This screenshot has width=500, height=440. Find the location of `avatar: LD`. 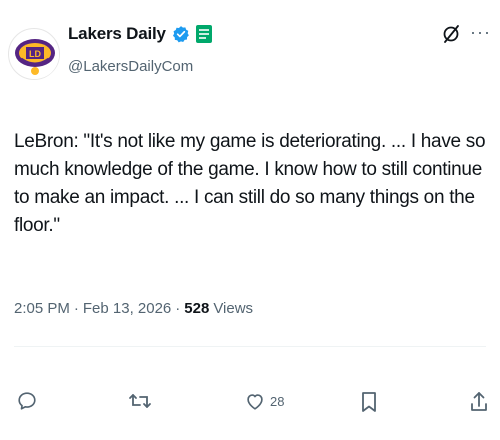

avatar: LD is located at coordinates (34, 54).